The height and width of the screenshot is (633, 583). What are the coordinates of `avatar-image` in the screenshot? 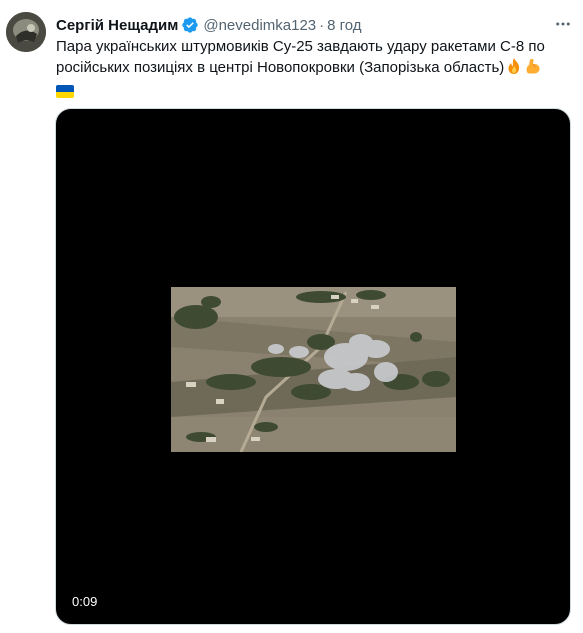 It's located at (26, 32).